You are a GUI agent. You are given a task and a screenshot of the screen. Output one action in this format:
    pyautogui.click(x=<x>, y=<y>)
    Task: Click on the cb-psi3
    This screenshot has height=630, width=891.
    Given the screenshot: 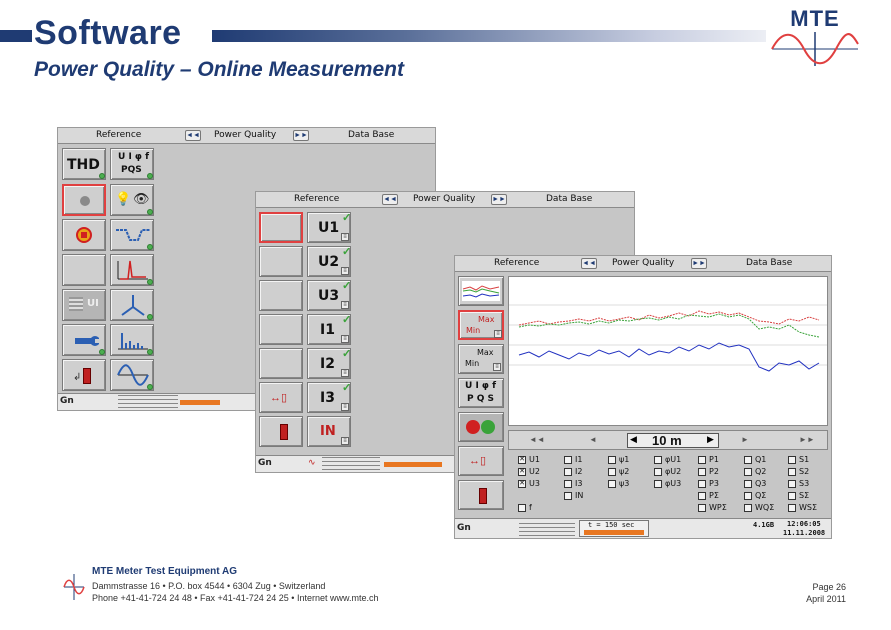 What is the action you would take?
    pyautogui.click(x=612, y=484)
    